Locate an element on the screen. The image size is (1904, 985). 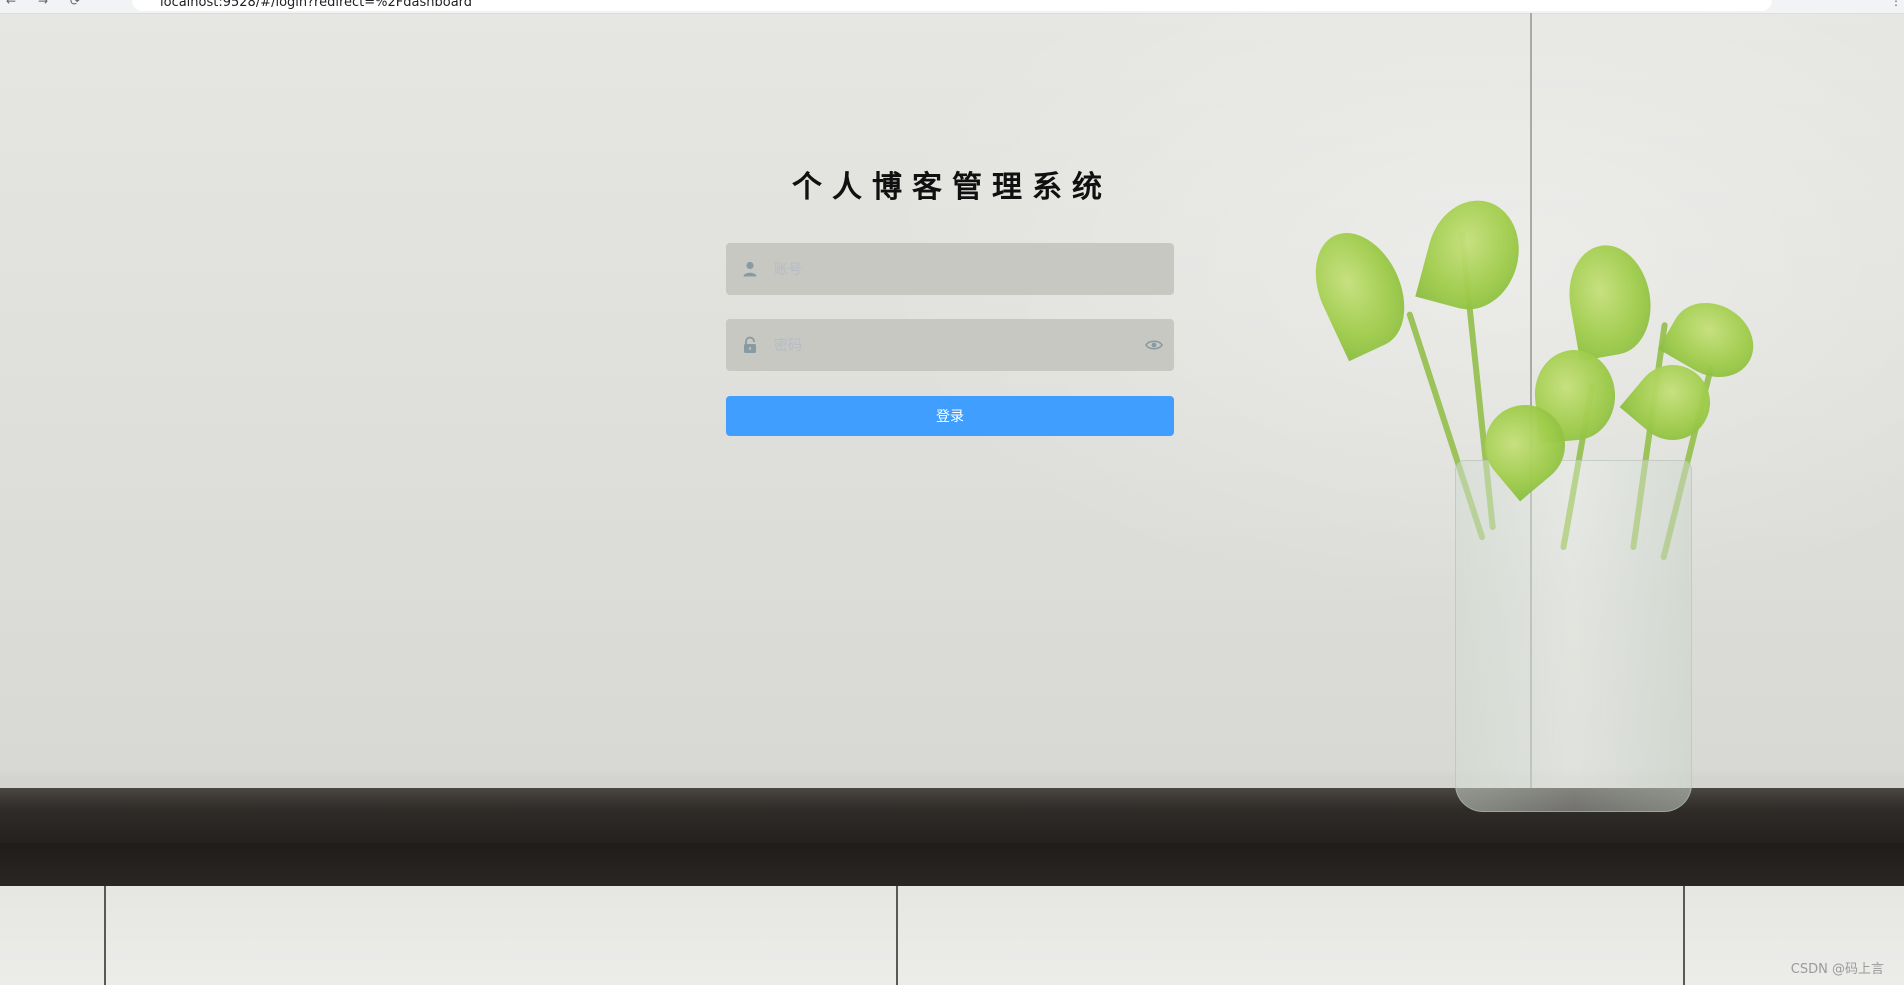
counter-edge is located at coordinates (952, 864).